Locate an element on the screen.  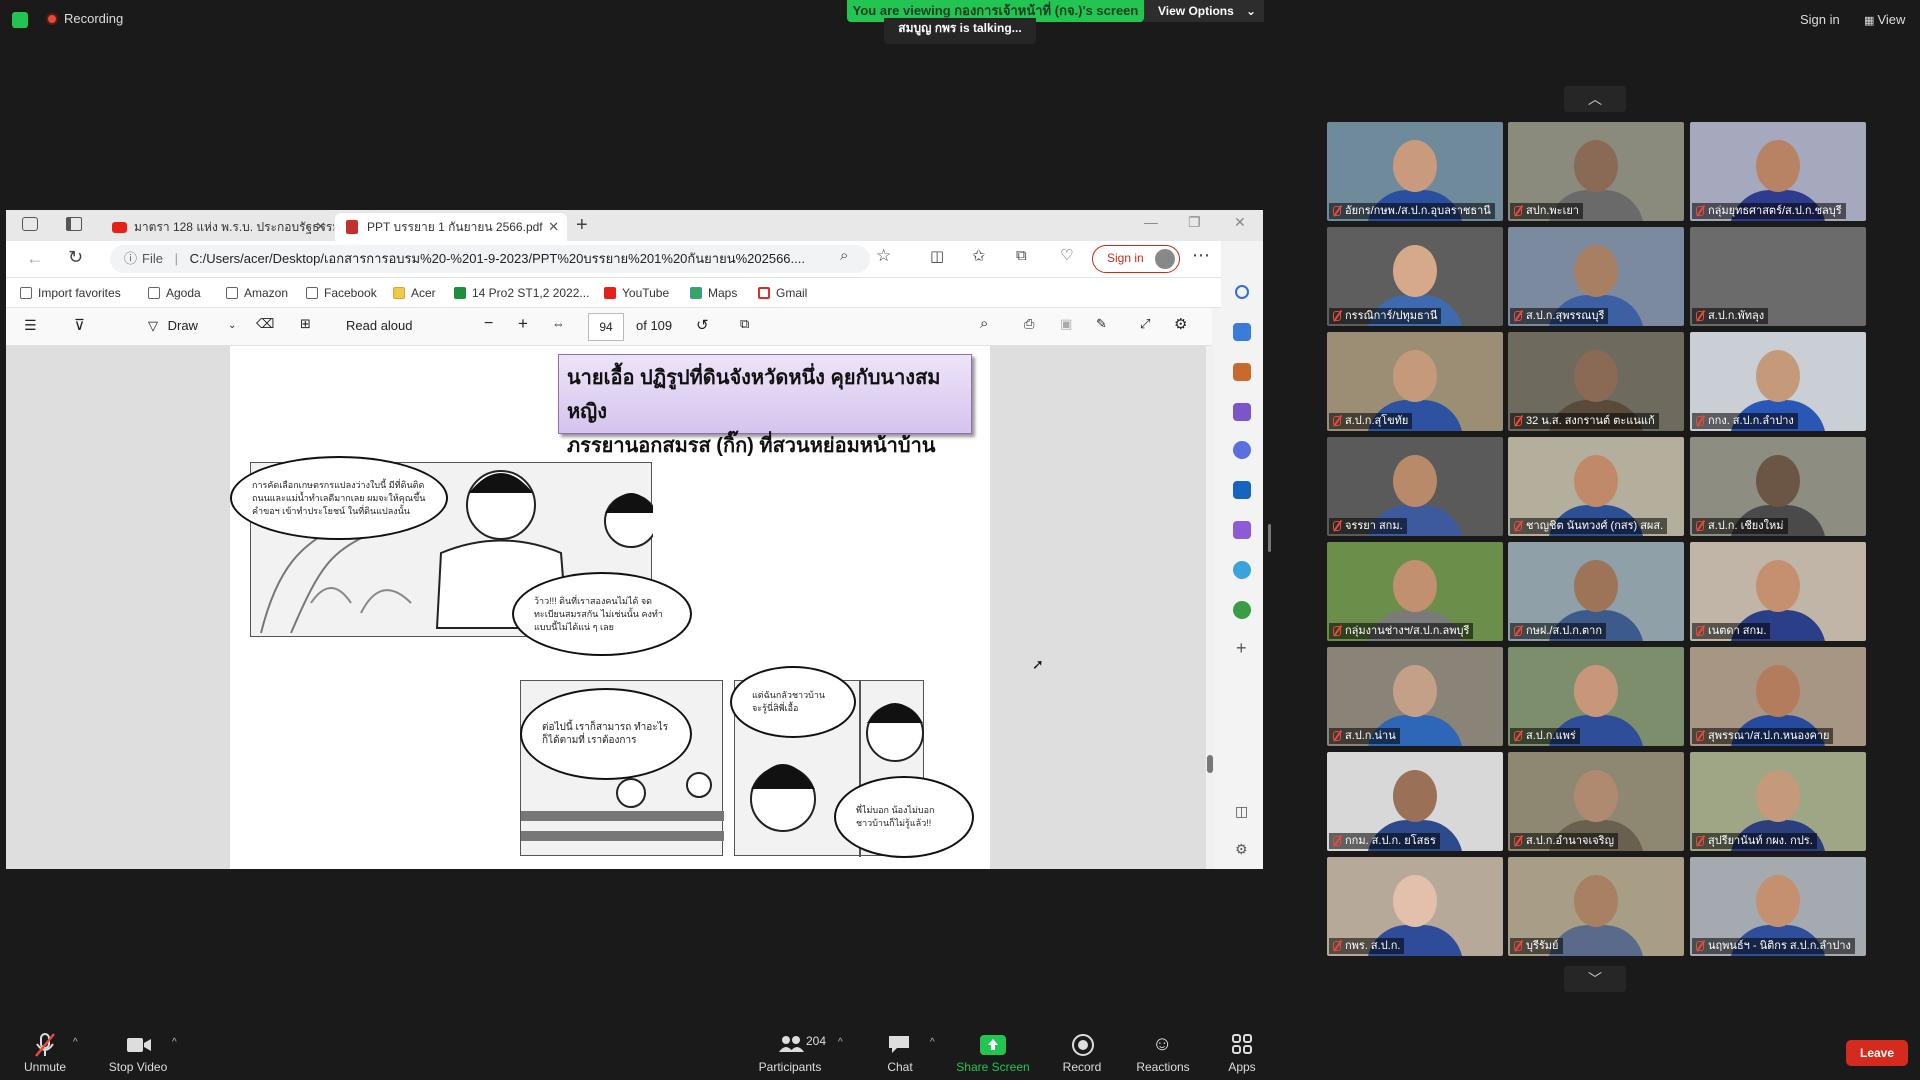
favorite-gmail: Gmail is located at coordinates (782, 293).